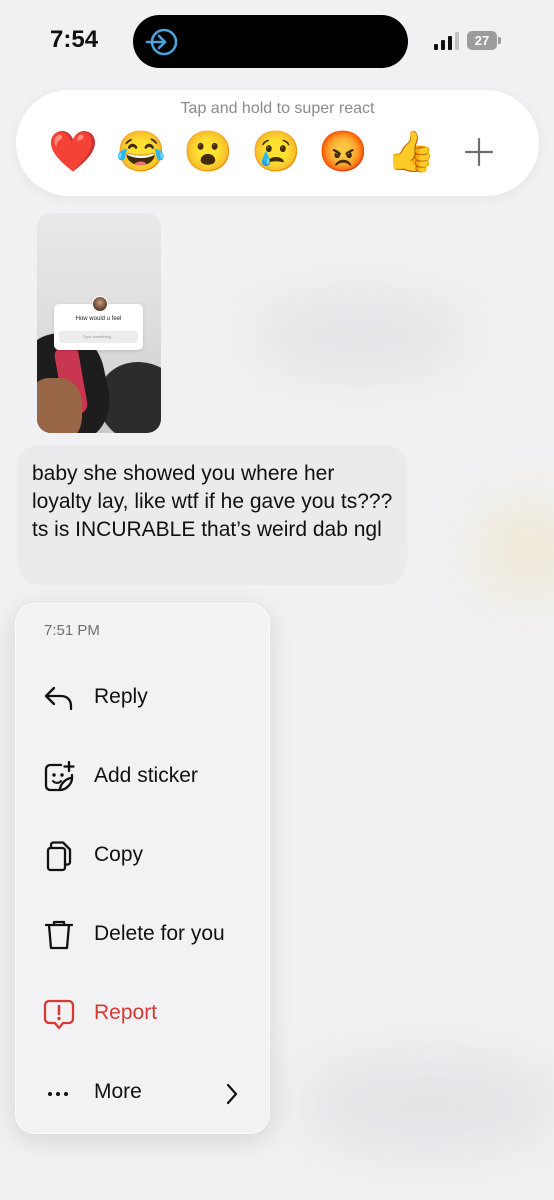  I want to click on reply-icon, so click(58, 698).